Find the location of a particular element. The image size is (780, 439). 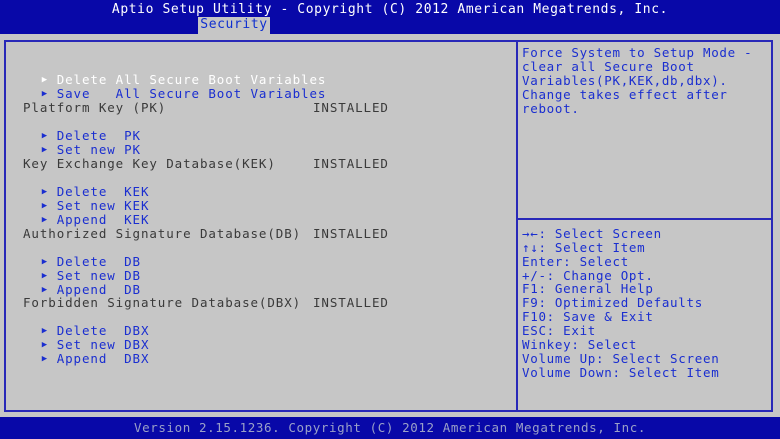

menu-item-delete-pk: ▶ Delete PK is located at coordinates (74, 129).